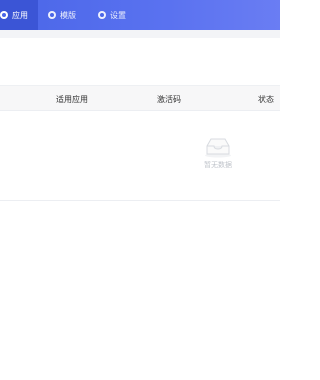 The image size is (320, 380). What do you see at coordinates (266, 99) in the screenshot?
I see `column-header-status: 状态` at bounding box center [266, 99].